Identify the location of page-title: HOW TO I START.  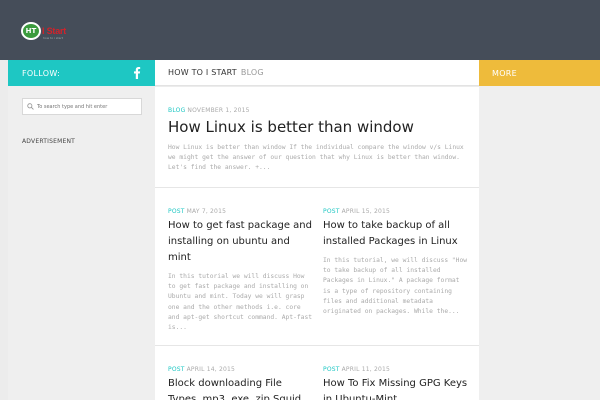
(202, 72).